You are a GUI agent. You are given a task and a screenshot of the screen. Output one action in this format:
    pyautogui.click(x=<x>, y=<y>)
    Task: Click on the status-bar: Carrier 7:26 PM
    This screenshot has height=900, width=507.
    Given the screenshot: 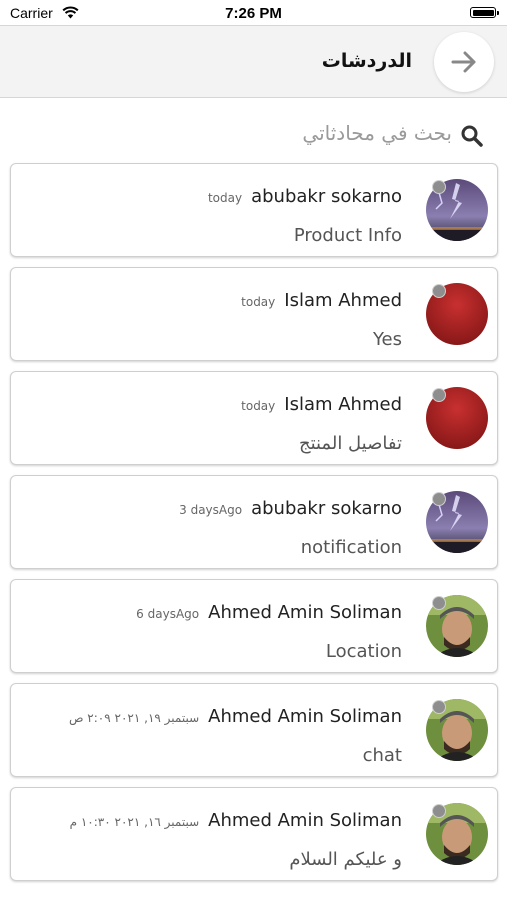 What is the action you would take?
    pyautogui.click(x=253, y=13)
    